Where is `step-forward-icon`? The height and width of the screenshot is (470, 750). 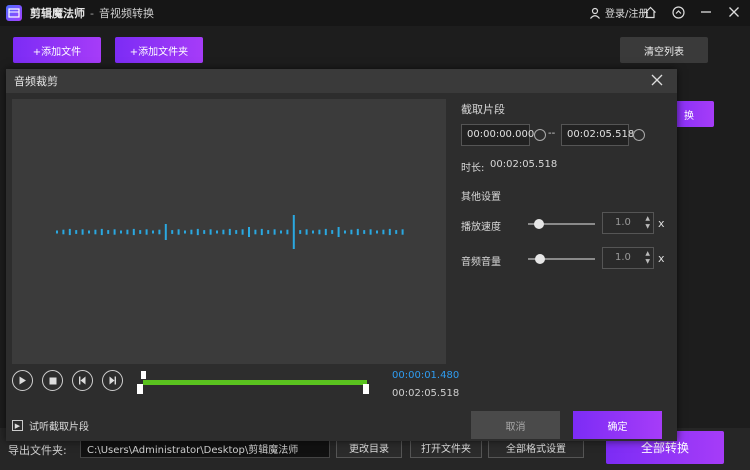 step-forward-icon is located at coordinates (112, 380).